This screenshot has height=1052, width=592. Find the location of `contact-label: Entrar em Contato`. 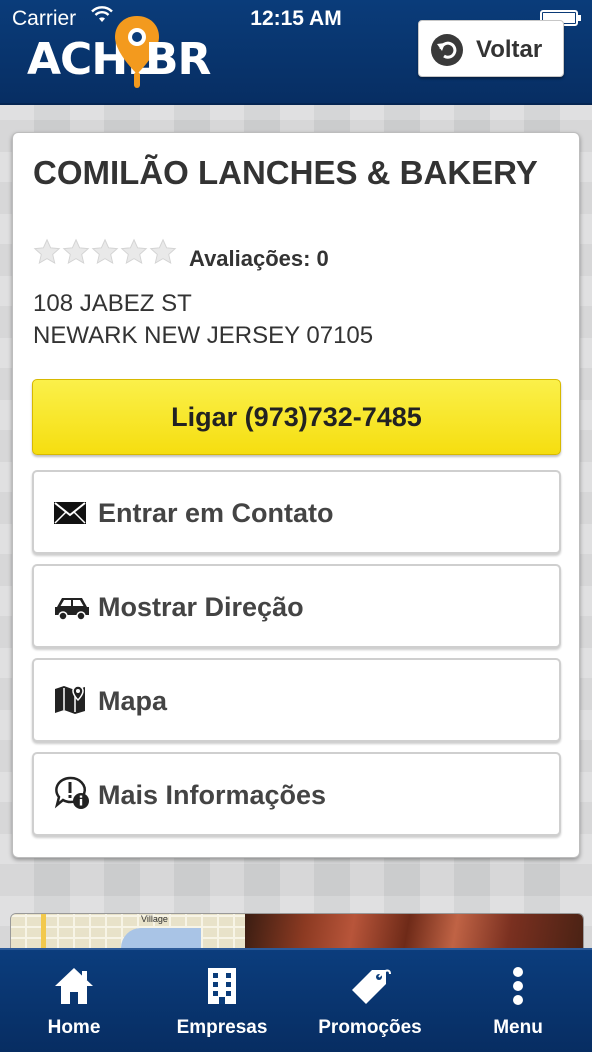

contact-label: Entrar em Contato is located at coordinates (216, 513).